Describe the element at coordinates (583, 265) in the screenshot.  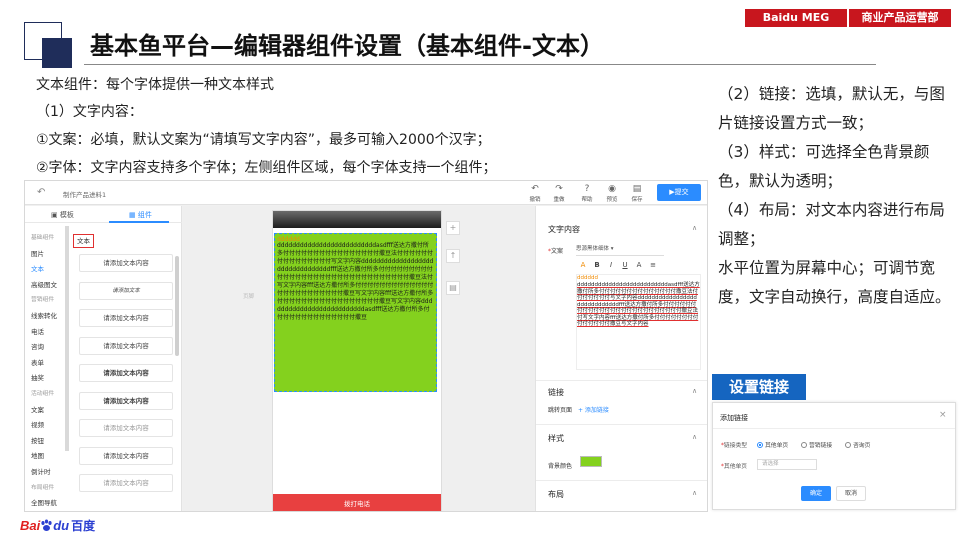
I see `font-color-button: A` at that location.